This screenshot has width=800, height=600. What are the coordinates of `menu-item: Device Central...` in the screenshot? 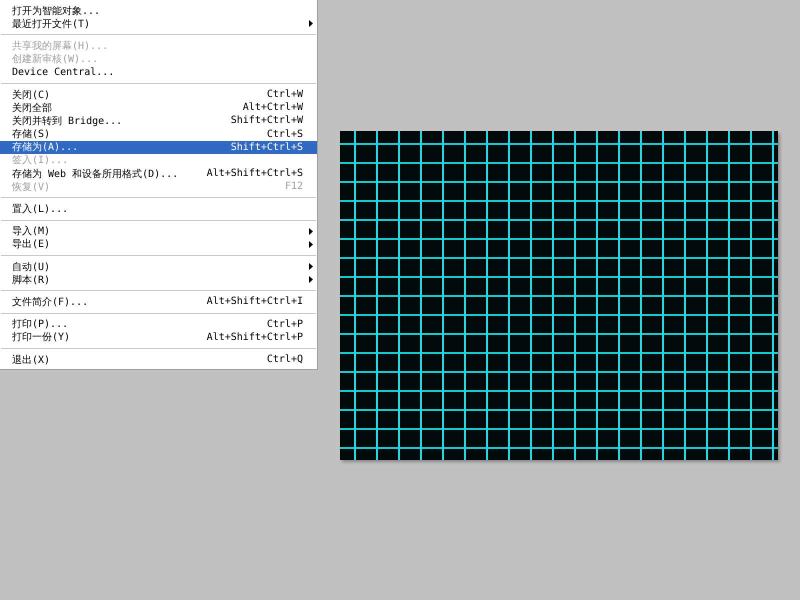 It's located at (158, 72).